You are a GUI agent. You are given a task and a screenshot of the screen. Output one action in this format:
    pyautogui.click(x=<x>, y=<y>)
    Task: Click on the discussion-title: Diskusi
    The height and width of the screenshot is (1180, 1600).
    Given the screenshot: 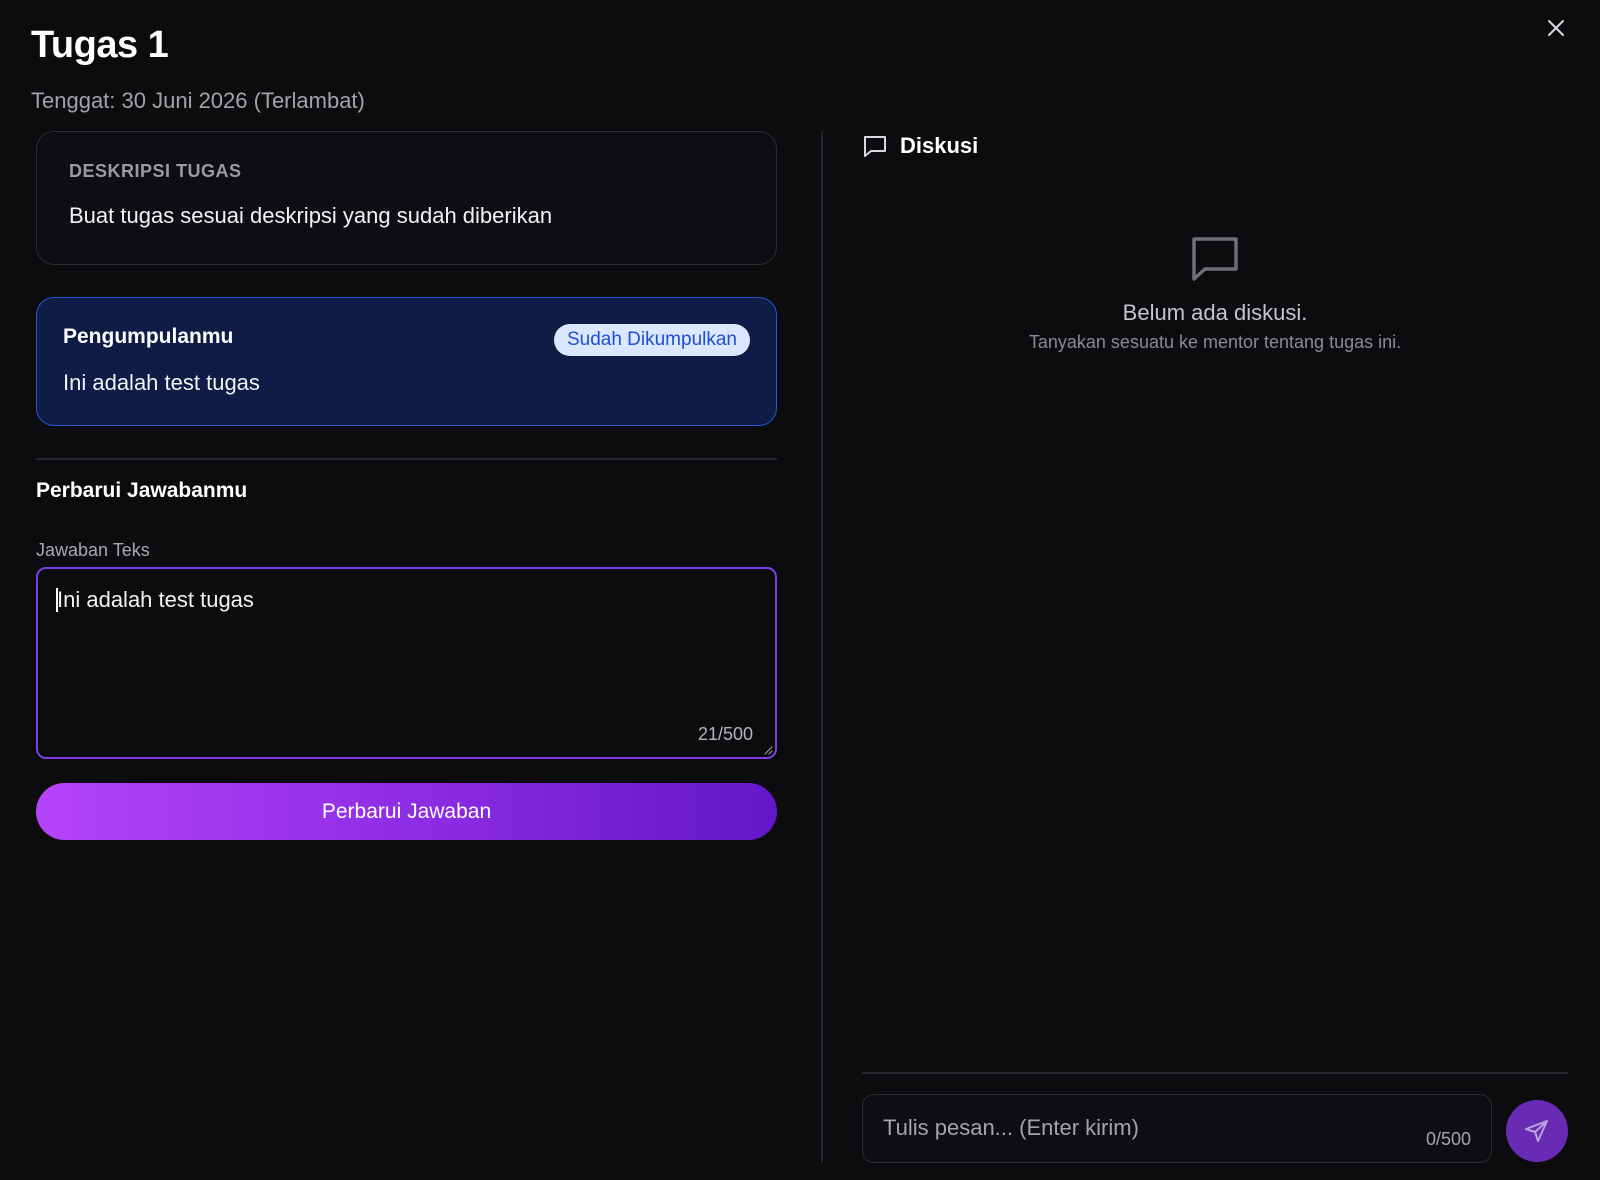 What is the action you would take?
    pyautogui.click(x=939, y=145)
    